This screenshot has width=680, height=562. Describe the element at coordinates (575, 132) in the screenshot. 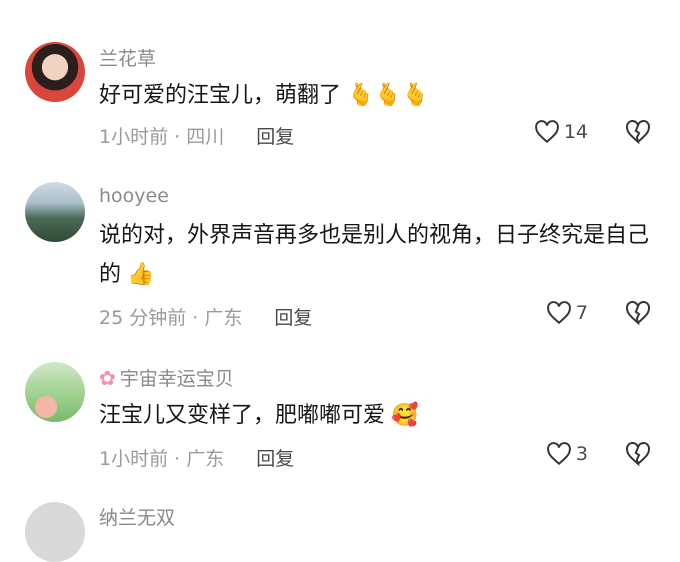

I see `like-count: 14` at that location.